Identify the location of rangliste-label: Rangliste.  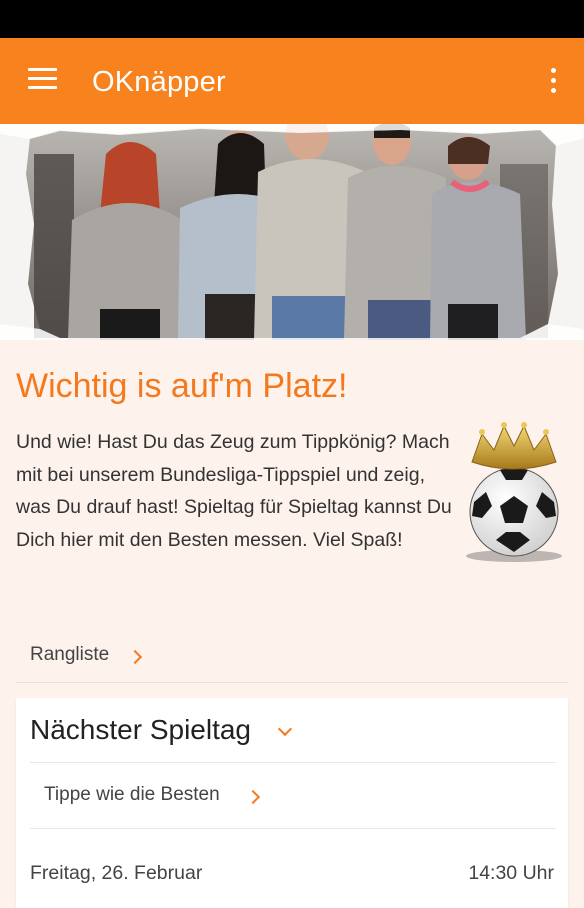
(70, 654).